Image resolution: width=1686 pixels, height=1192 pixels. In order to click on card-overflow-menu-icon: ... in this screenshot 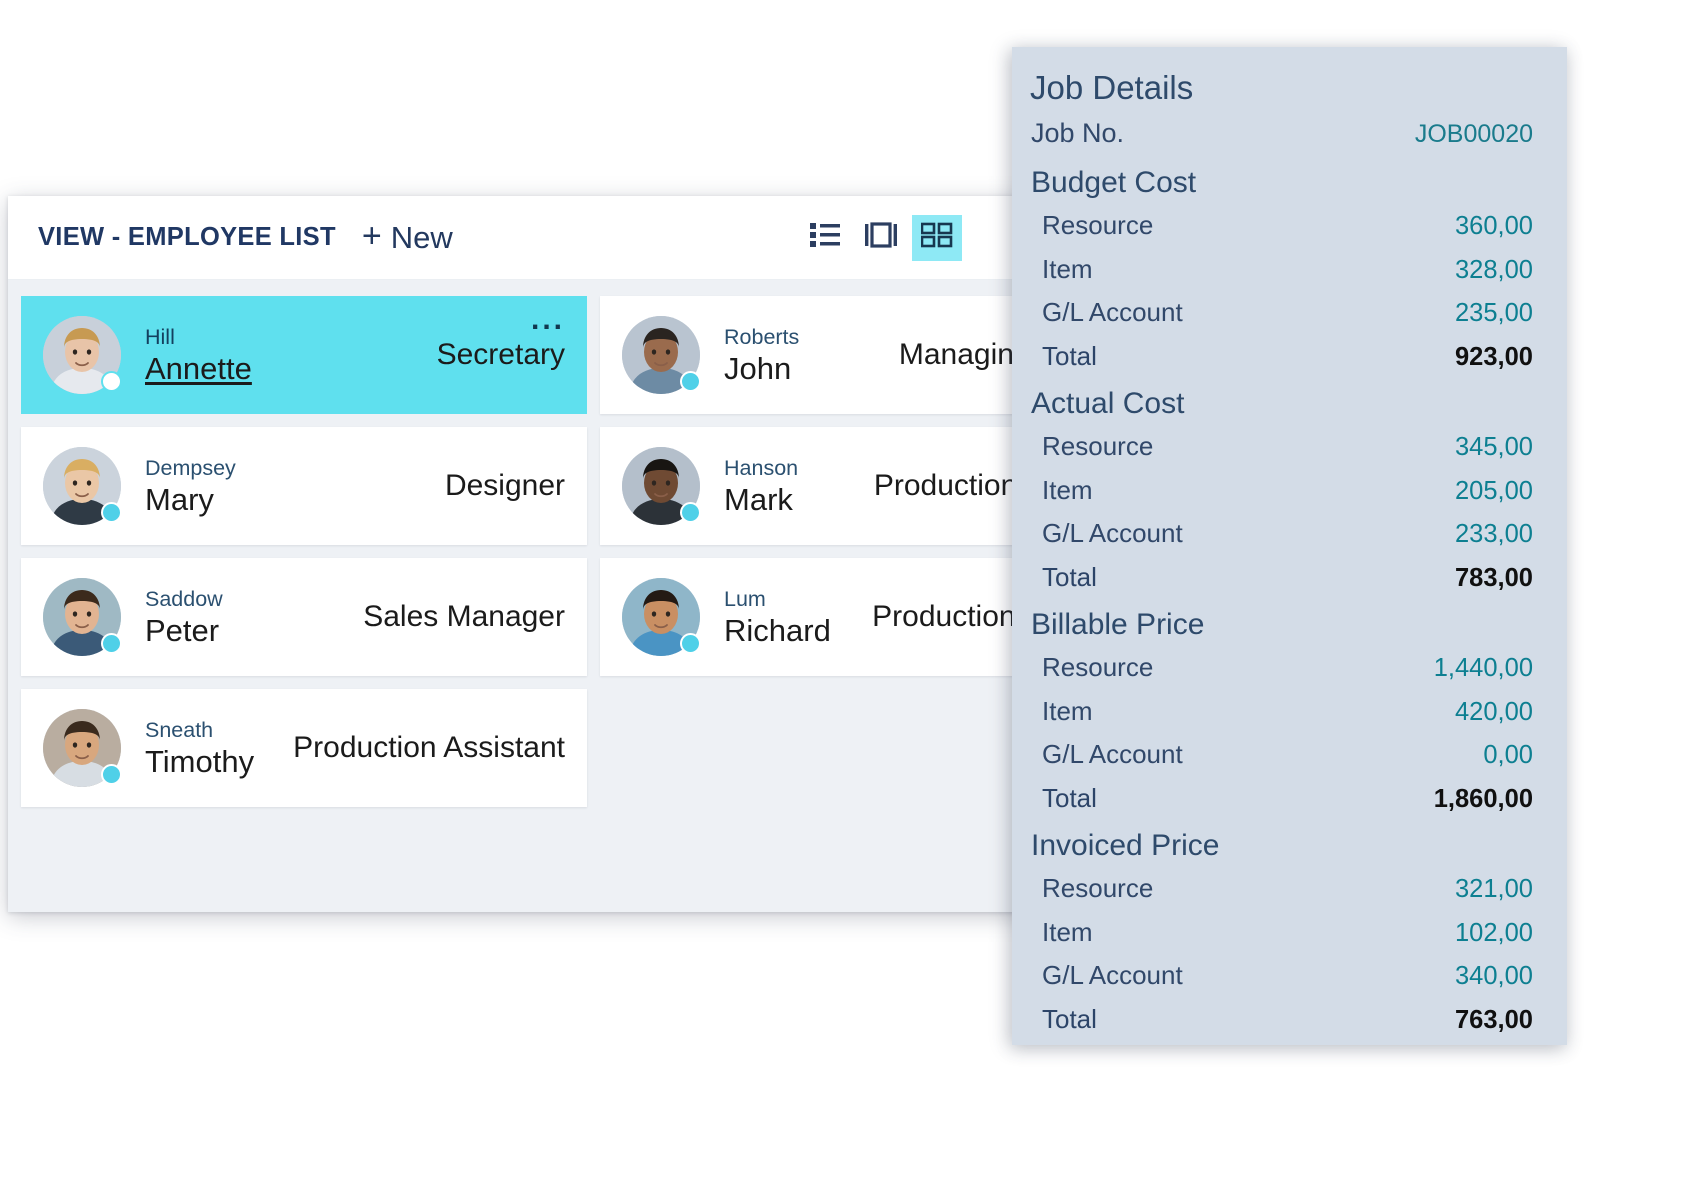, I will do `click(548, 320)`.